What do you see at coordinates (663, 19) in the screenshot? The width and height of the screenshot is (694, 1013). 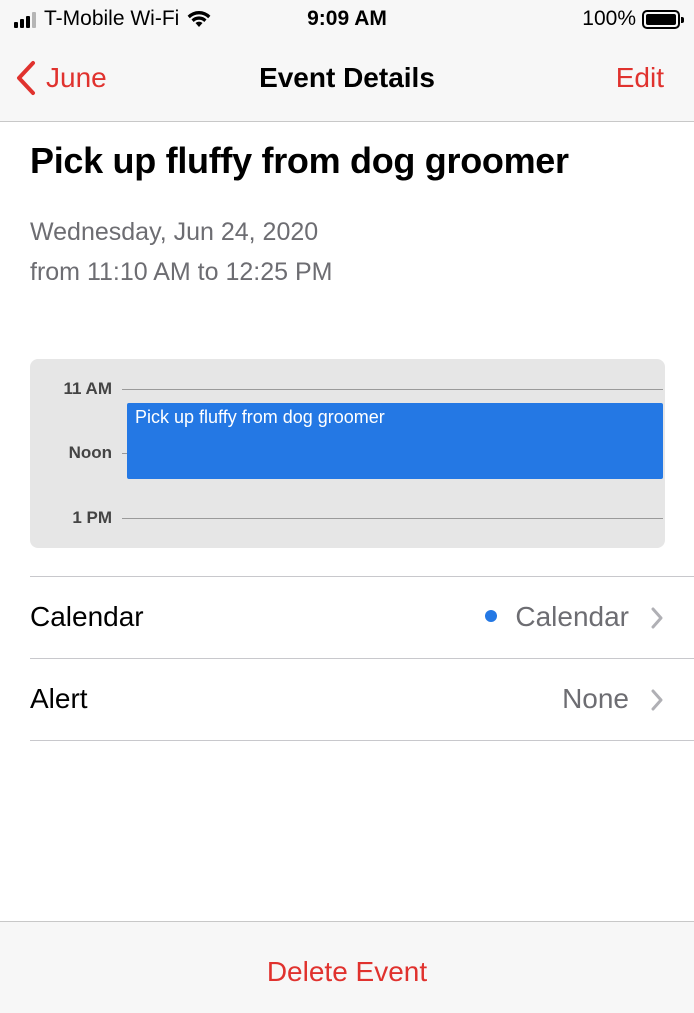 I see `battery-icon` at bounding box center [663, 19].